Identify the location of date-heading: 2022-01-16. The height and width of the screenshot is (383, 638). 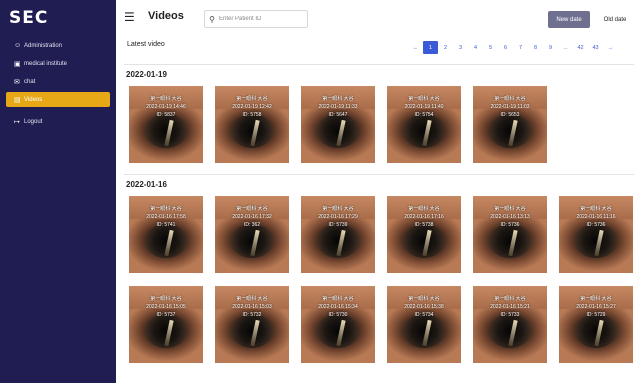
(146, 184).